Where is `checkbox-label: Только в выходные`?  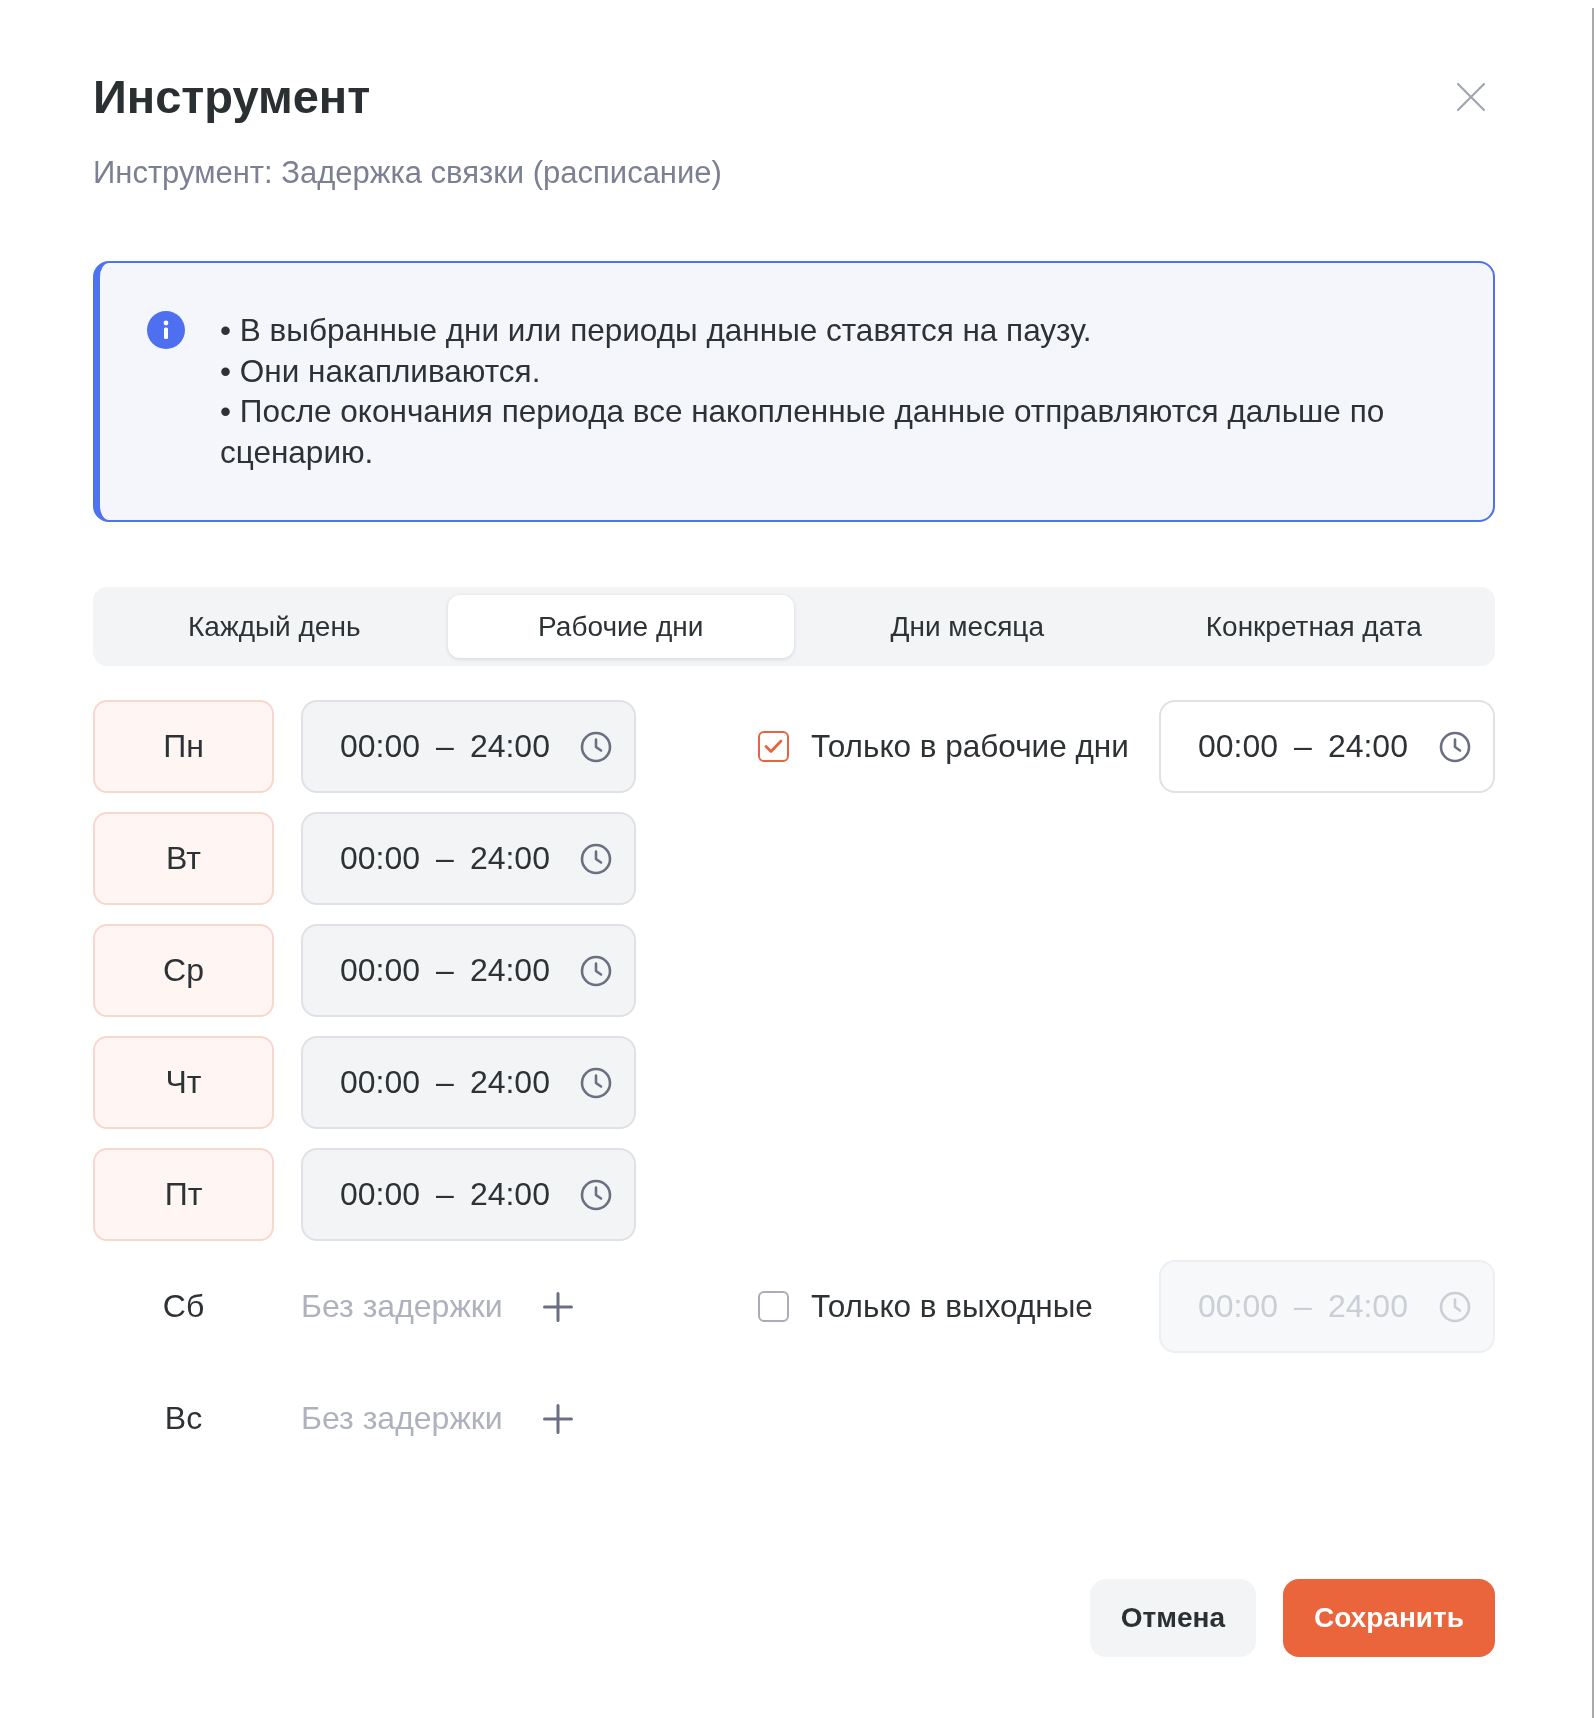
checkbox-label: Только в выходные is located at coordinates (952, 1306).